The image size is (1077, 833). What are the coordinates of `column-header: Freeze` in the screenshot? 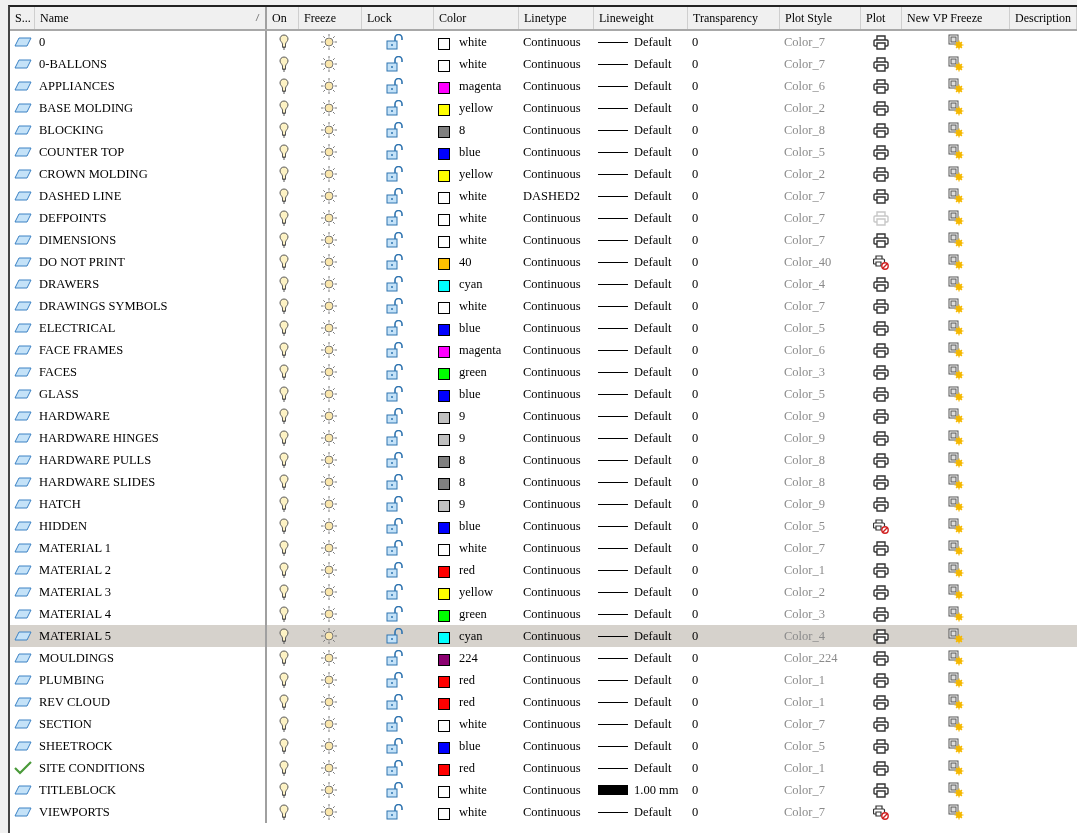 It's located at (330, 18).